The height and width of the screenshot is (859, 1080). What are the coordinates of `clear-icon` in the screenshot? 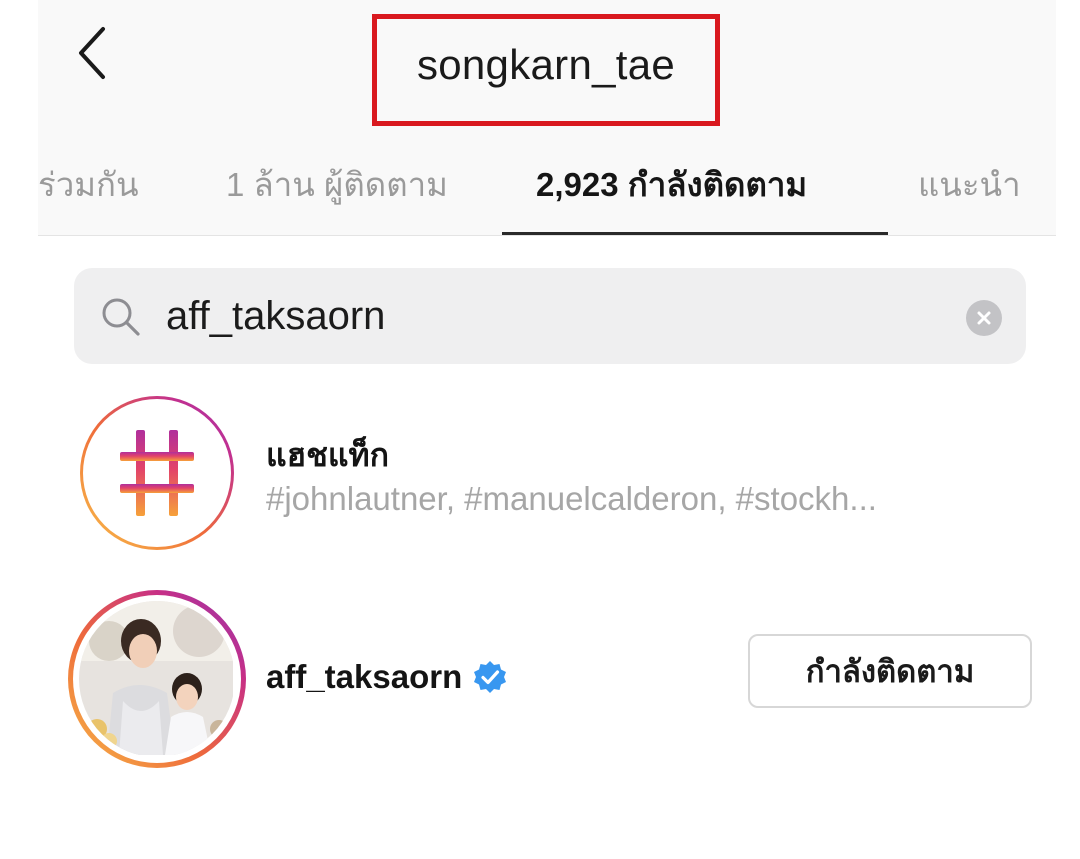 It's located at (984, 318).